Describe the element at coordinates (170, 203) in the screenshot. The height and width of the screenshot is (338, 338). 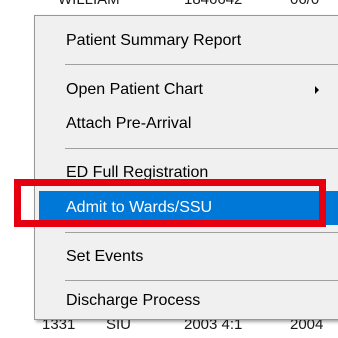
I see `highlight-annotation-box` at that location.